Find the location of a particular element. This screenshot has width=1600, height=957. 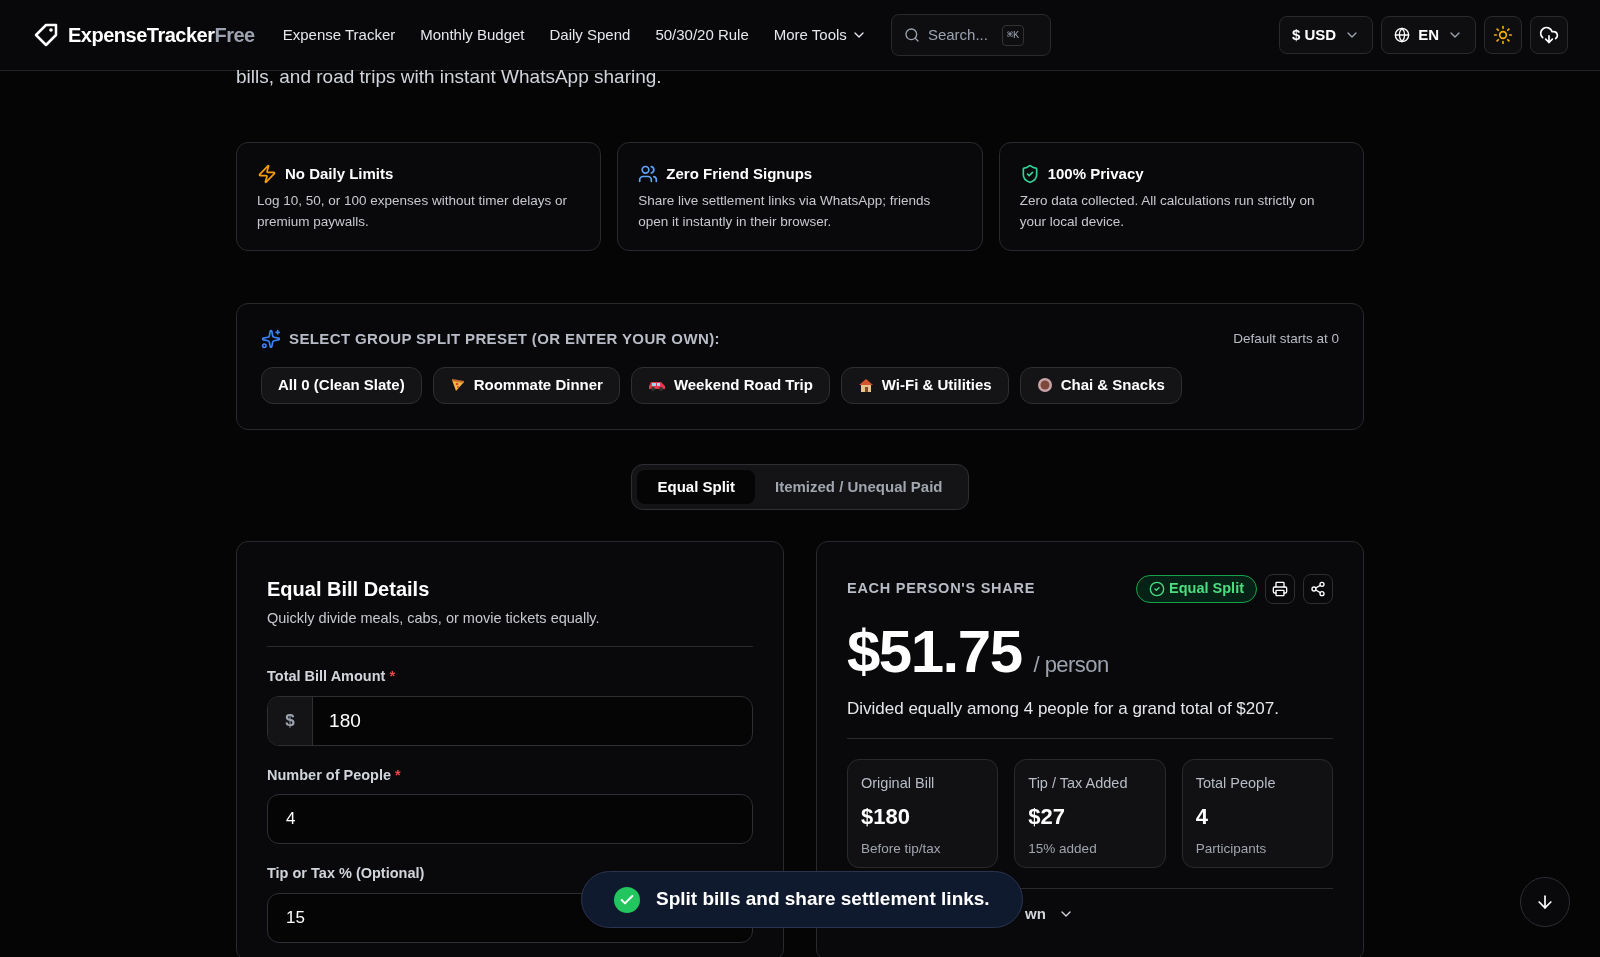

stat-label: Total People is located at coordinates (1236, 783).